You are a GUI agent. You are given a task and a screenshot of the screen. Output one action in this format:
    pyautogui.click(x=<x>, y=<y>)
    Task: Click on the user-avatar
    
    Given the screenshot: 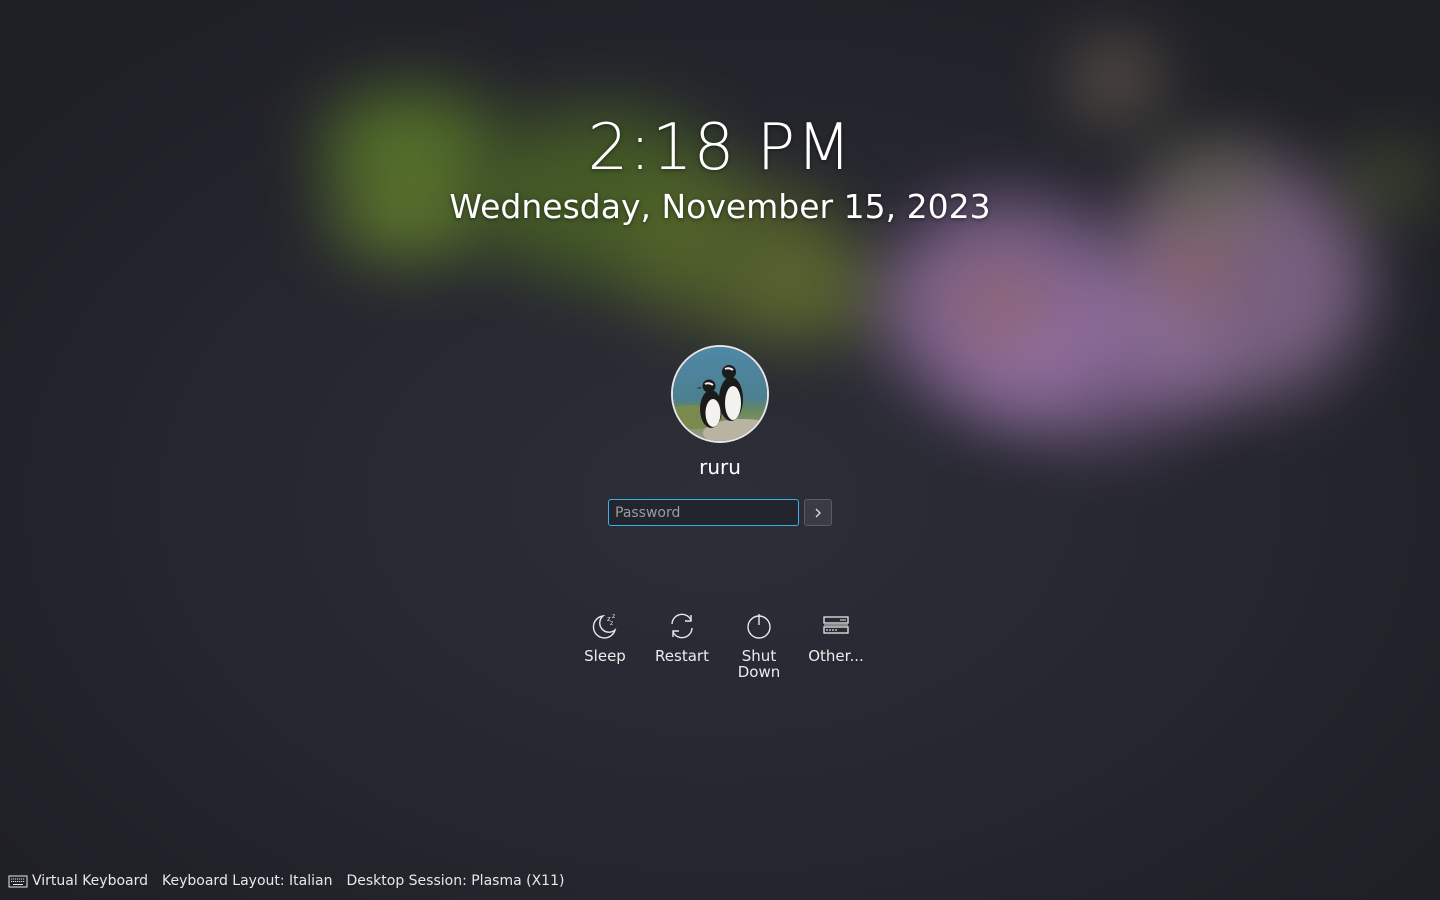 What is the action you would take?
    pyautogui.click(x=720, y=394)
    